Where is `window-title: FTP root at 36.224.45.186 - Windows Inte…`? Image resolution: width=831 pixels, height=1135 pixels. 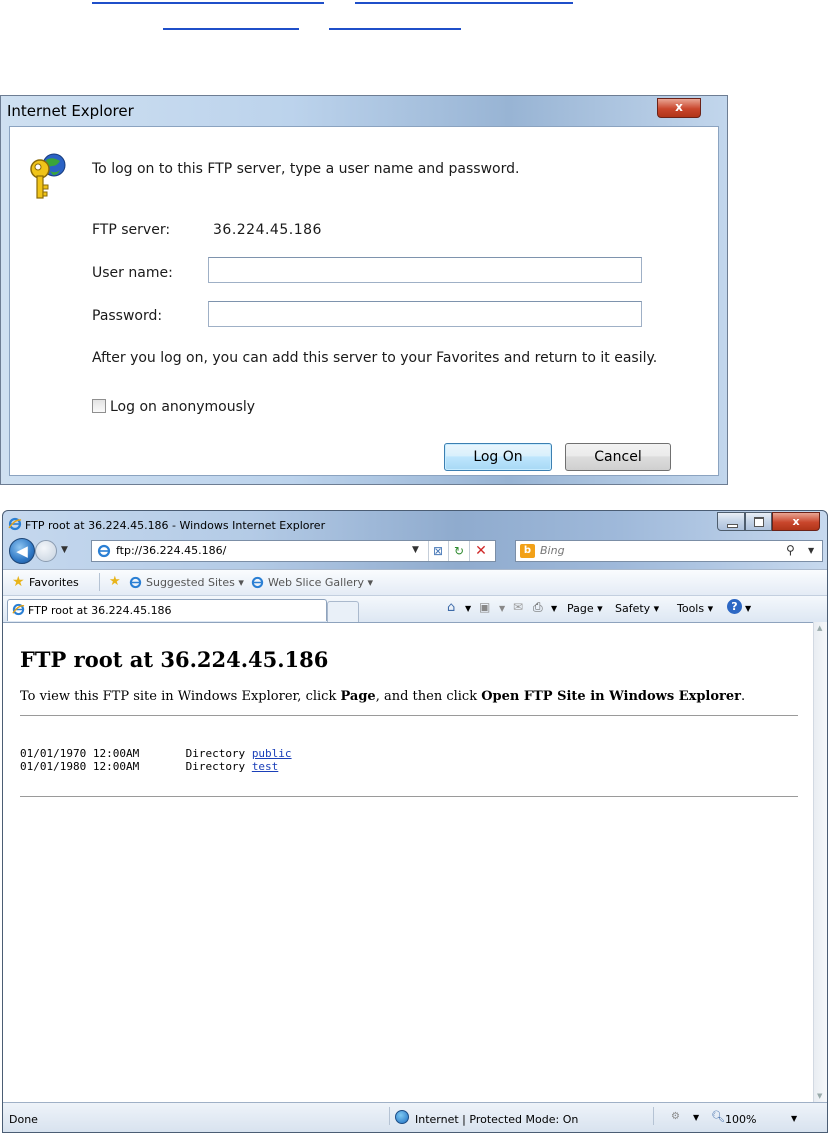
window-title: FTP root at 36.224.45.186 - Windows Inte… is located at coordinates (175, 525).